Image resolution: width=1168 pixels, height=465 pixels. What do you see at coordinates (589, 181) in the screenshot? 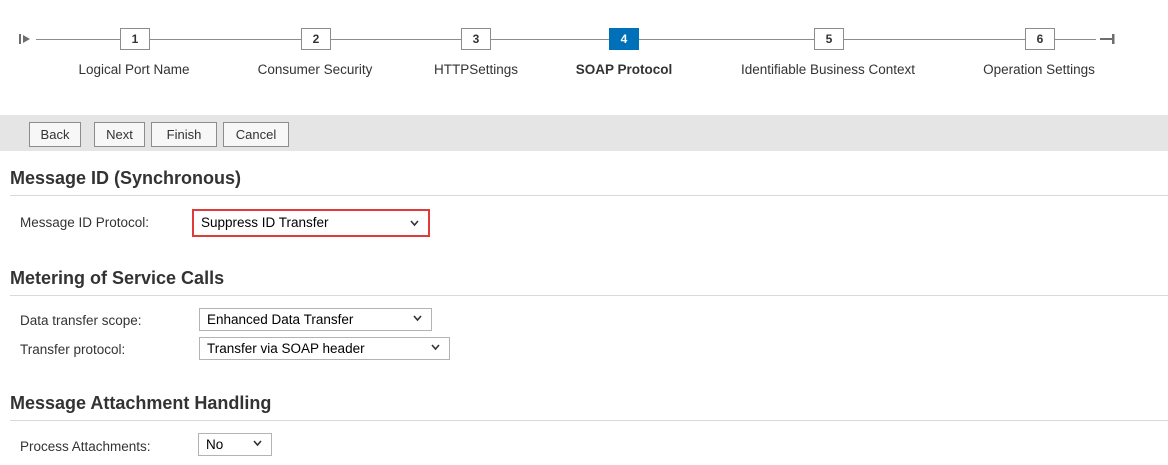
I see `message-id-section-title: Message ID (Synchronous)` at bounding box center [589, 181].